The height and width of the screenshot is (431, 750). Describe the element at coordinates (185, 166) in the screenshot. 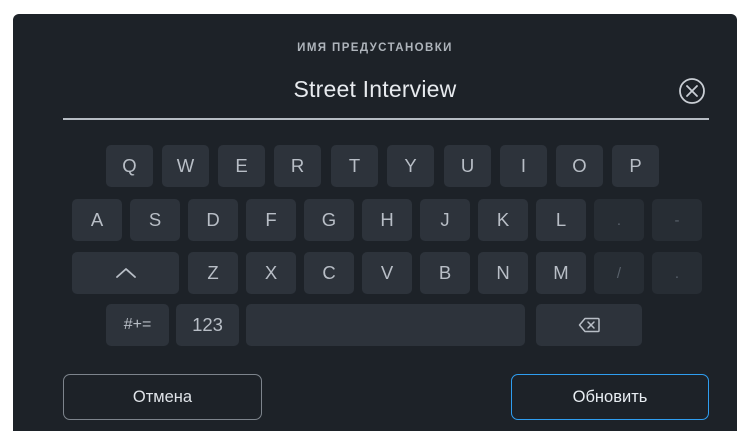

I see `key-w: W` at that location.